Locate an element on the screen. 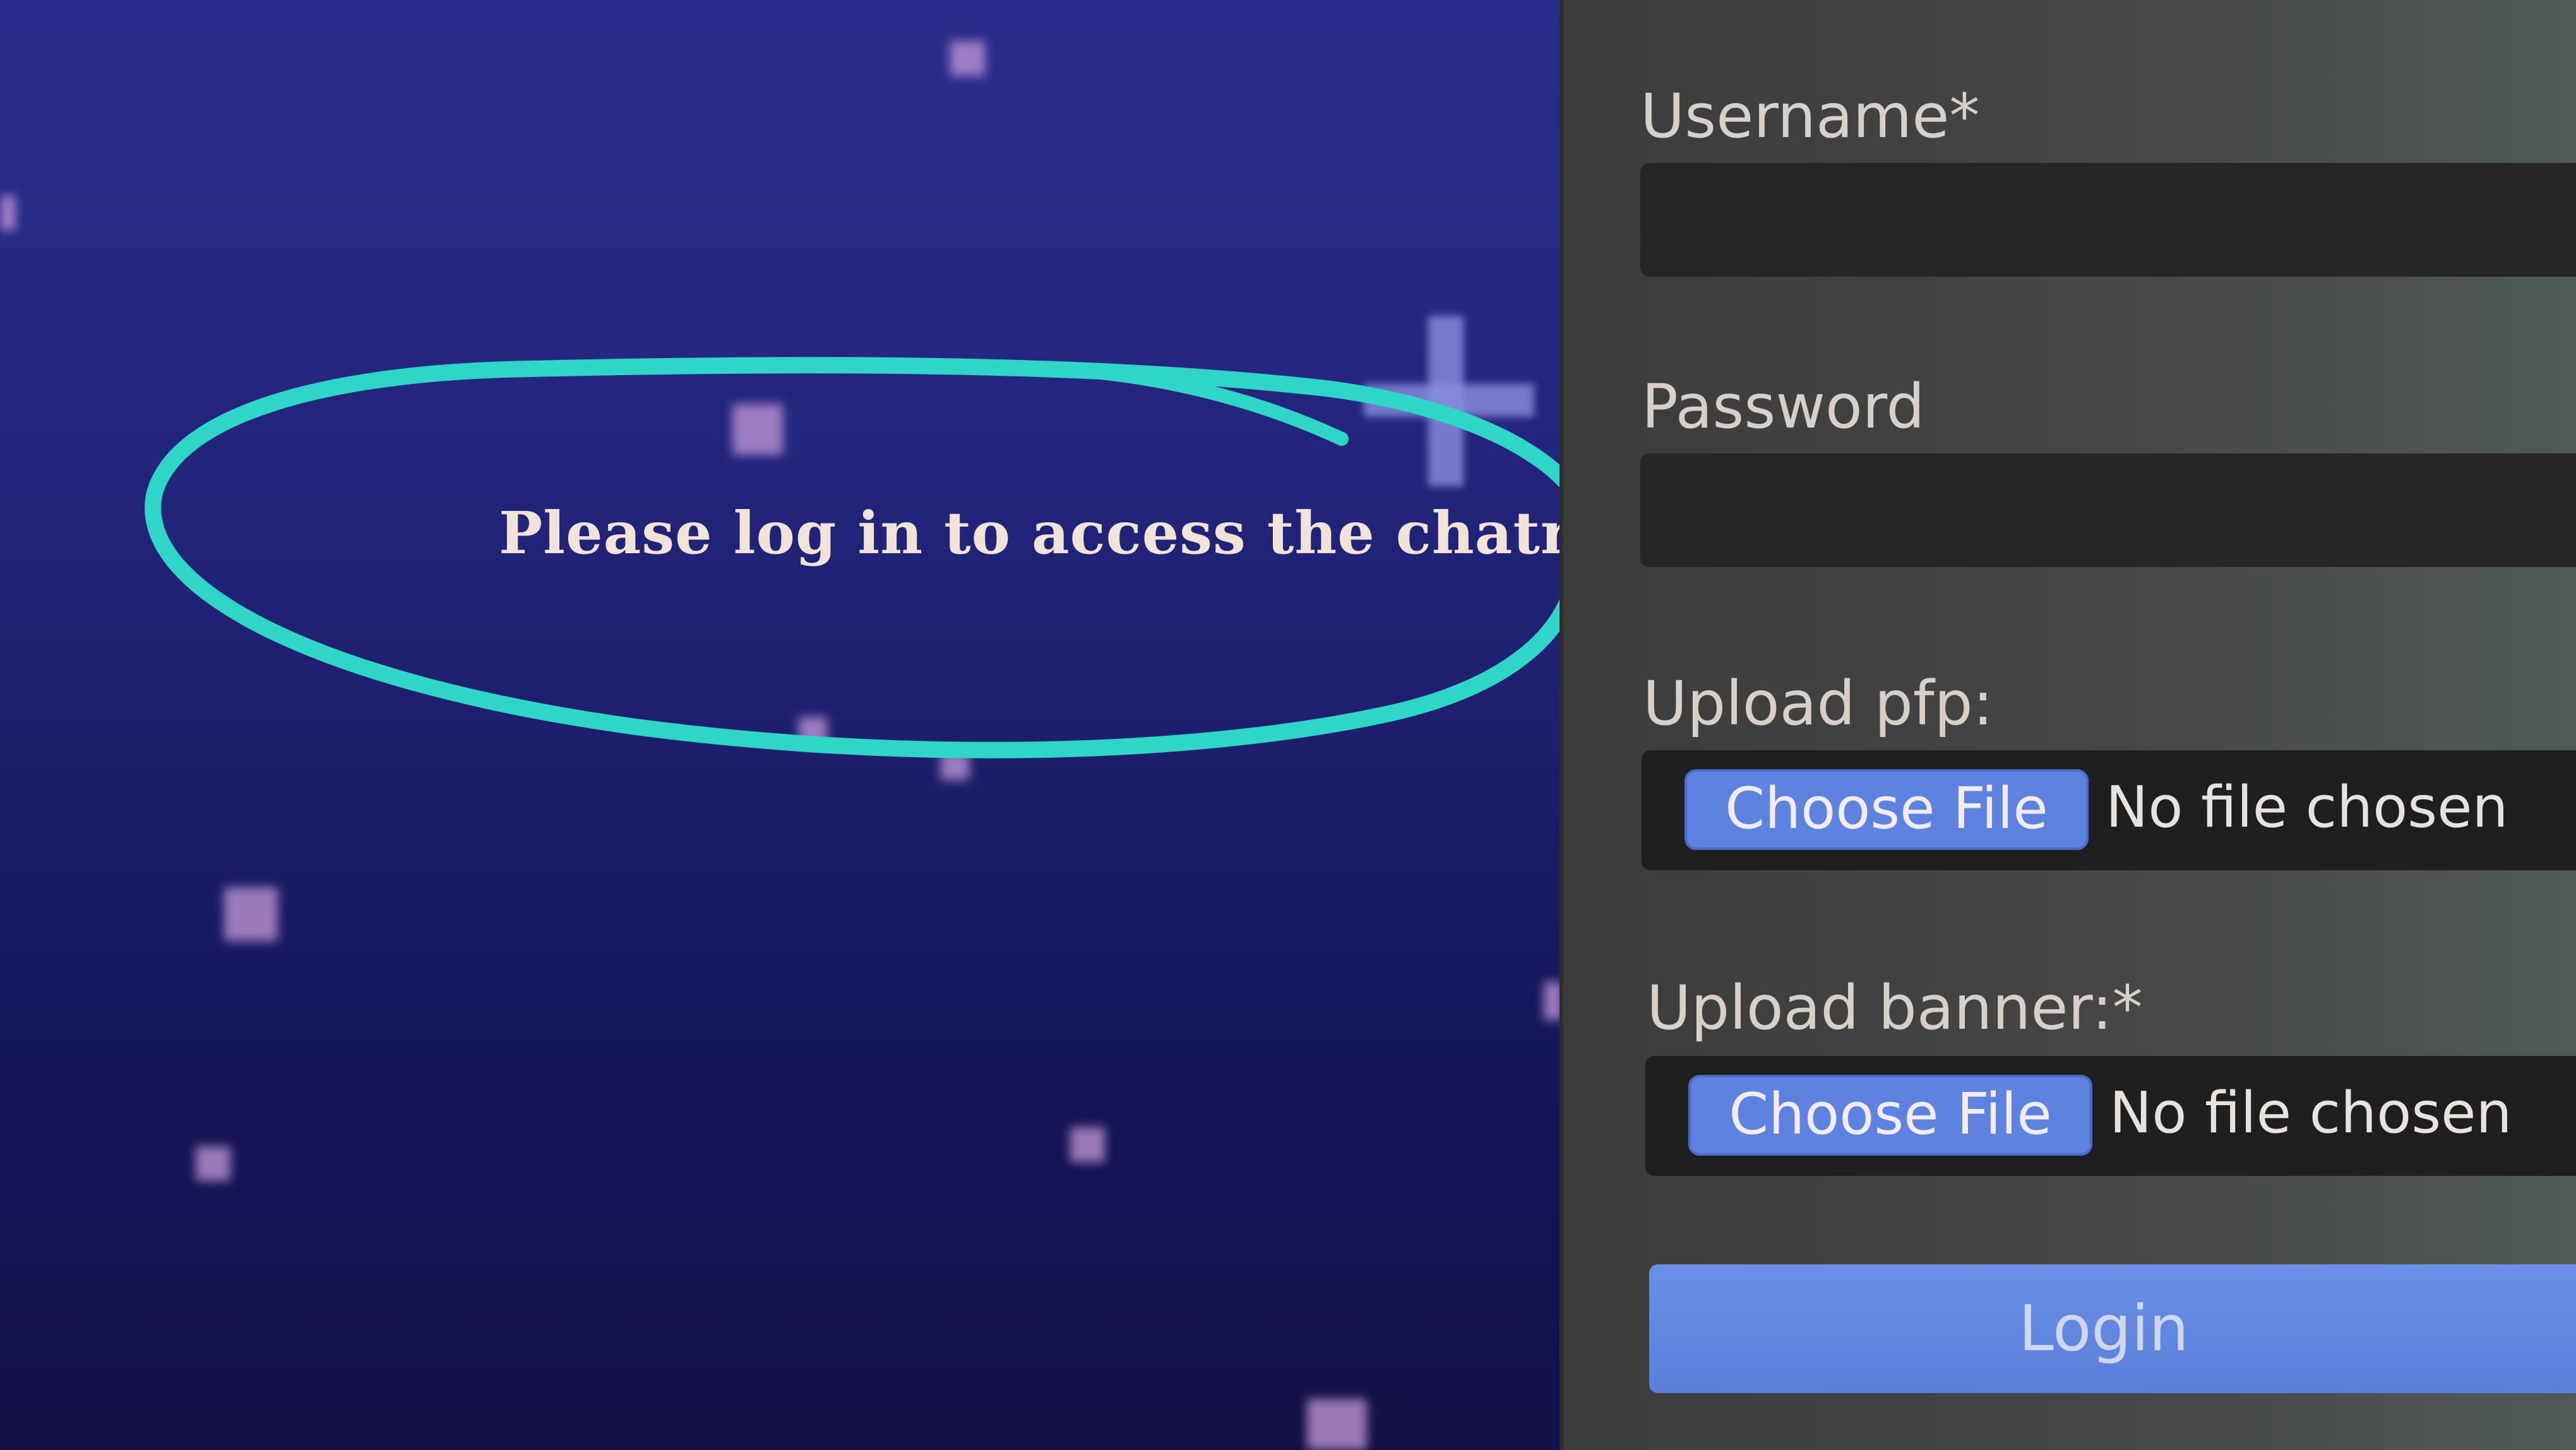 The width and height of the screenshot is (2576, 1450). pfp-file-status: No file chosen is located at coordinates (2307, 807).